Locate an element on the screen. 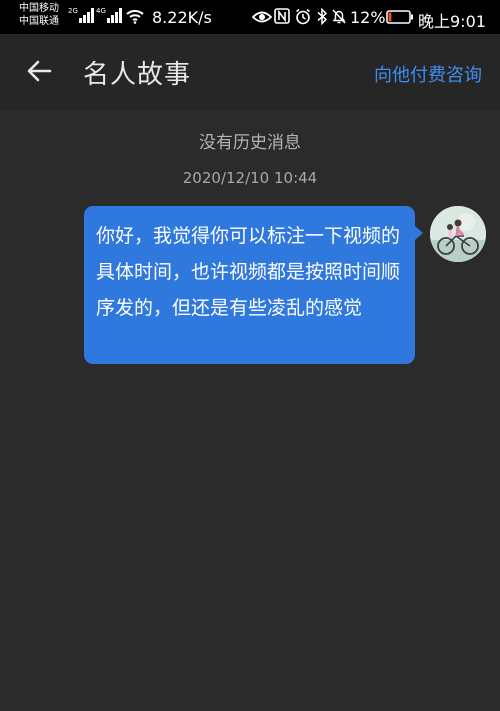 This screenshot has width=500, height=711. back-button is located at coordinates (39, 71).